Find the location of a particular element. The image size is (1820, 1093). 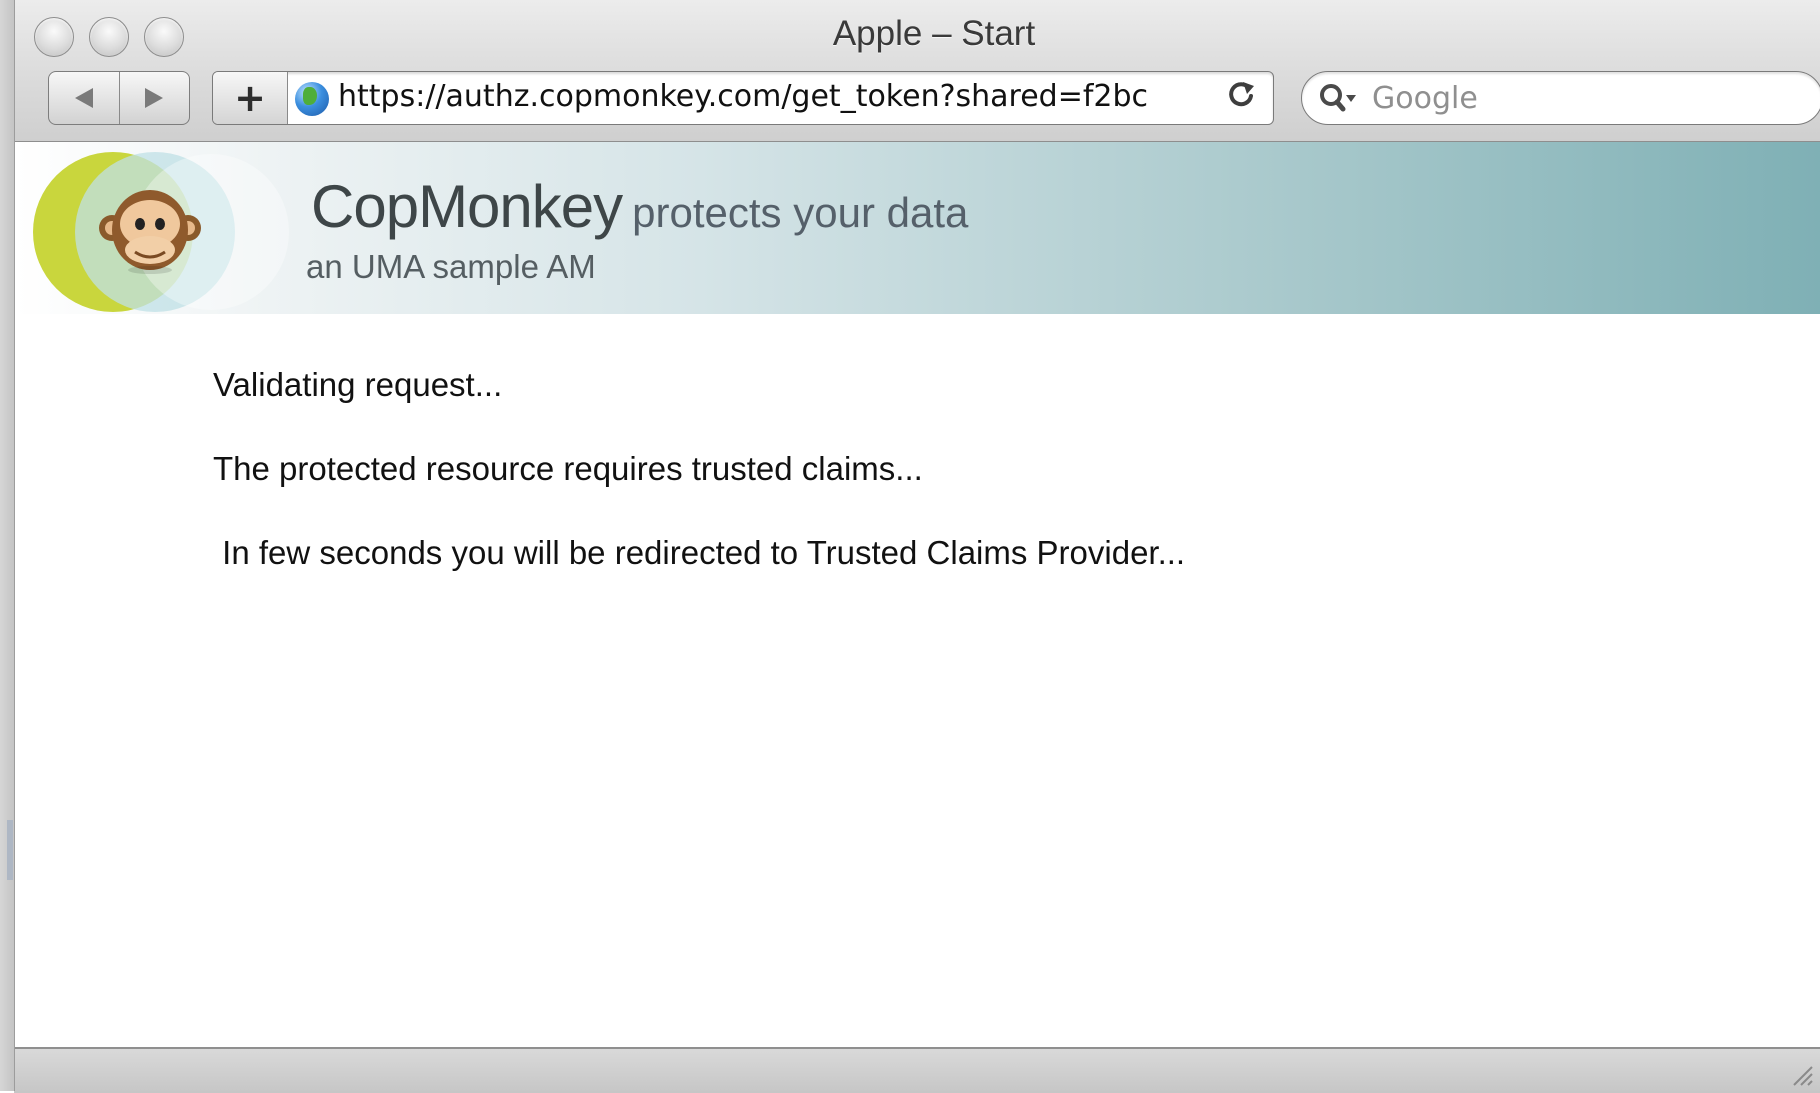

forward-button is located at coordinates (154, 98).